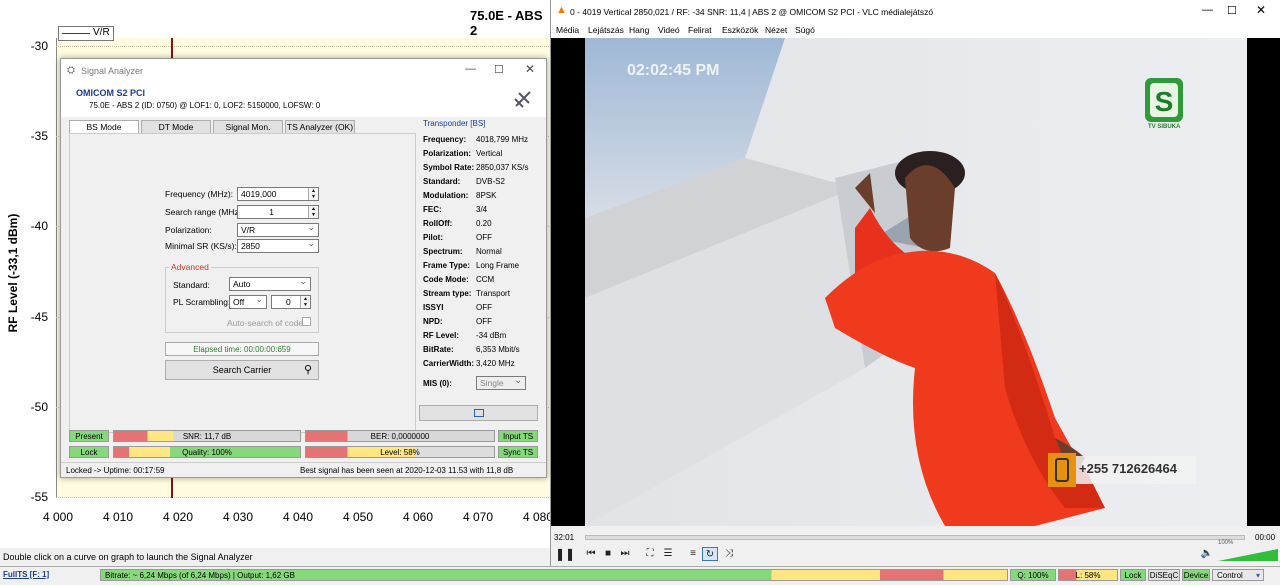 This screenshot has height=585, width=1280. Describe the element at coordinates (489, 251) in the screenshot. I see `transponder-value: Normal` at that location.